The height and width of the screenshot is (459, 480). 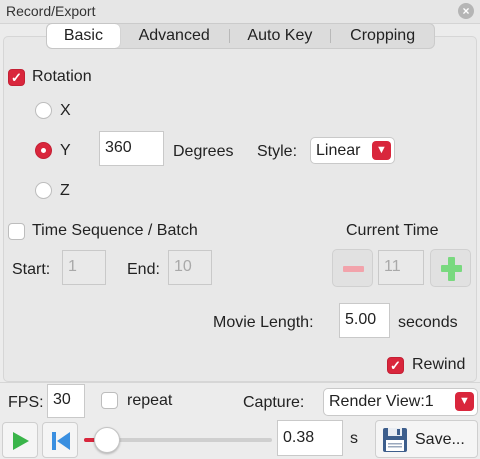 I want to click on floppy-disk-icon, so click(x=395, y=440).